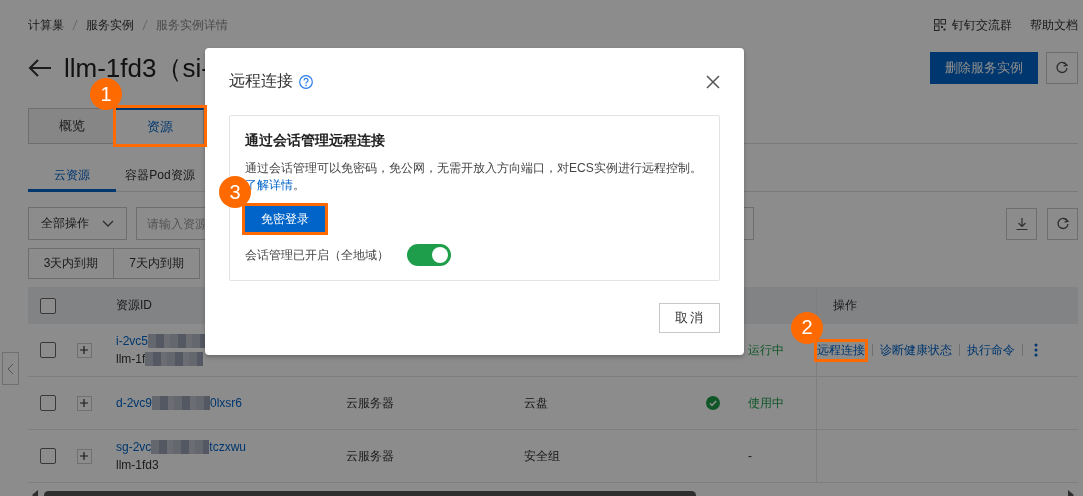  Describe the element at coordinates (766, 403) in the screenshot. I see `status-text: 使用中` at that location.